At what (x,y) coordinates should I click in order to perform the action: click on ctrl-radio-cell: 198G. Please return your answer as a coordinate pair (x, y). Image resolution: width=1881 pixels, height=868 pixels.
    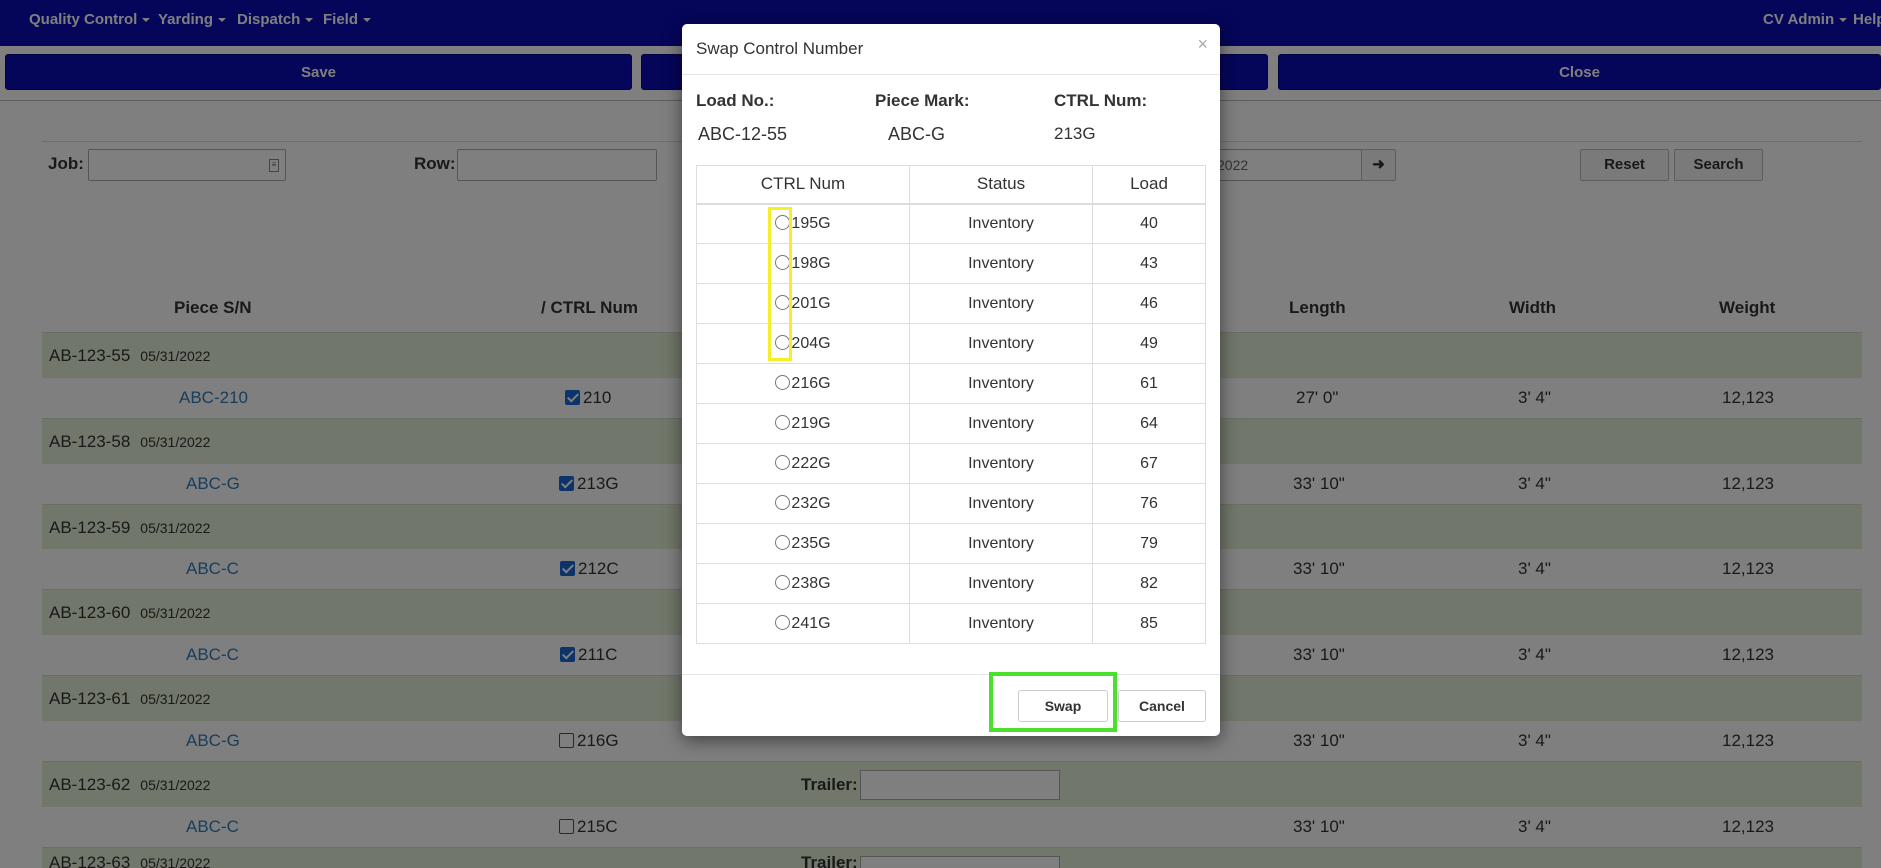
    Looking at the image, I should click on (803, 263).